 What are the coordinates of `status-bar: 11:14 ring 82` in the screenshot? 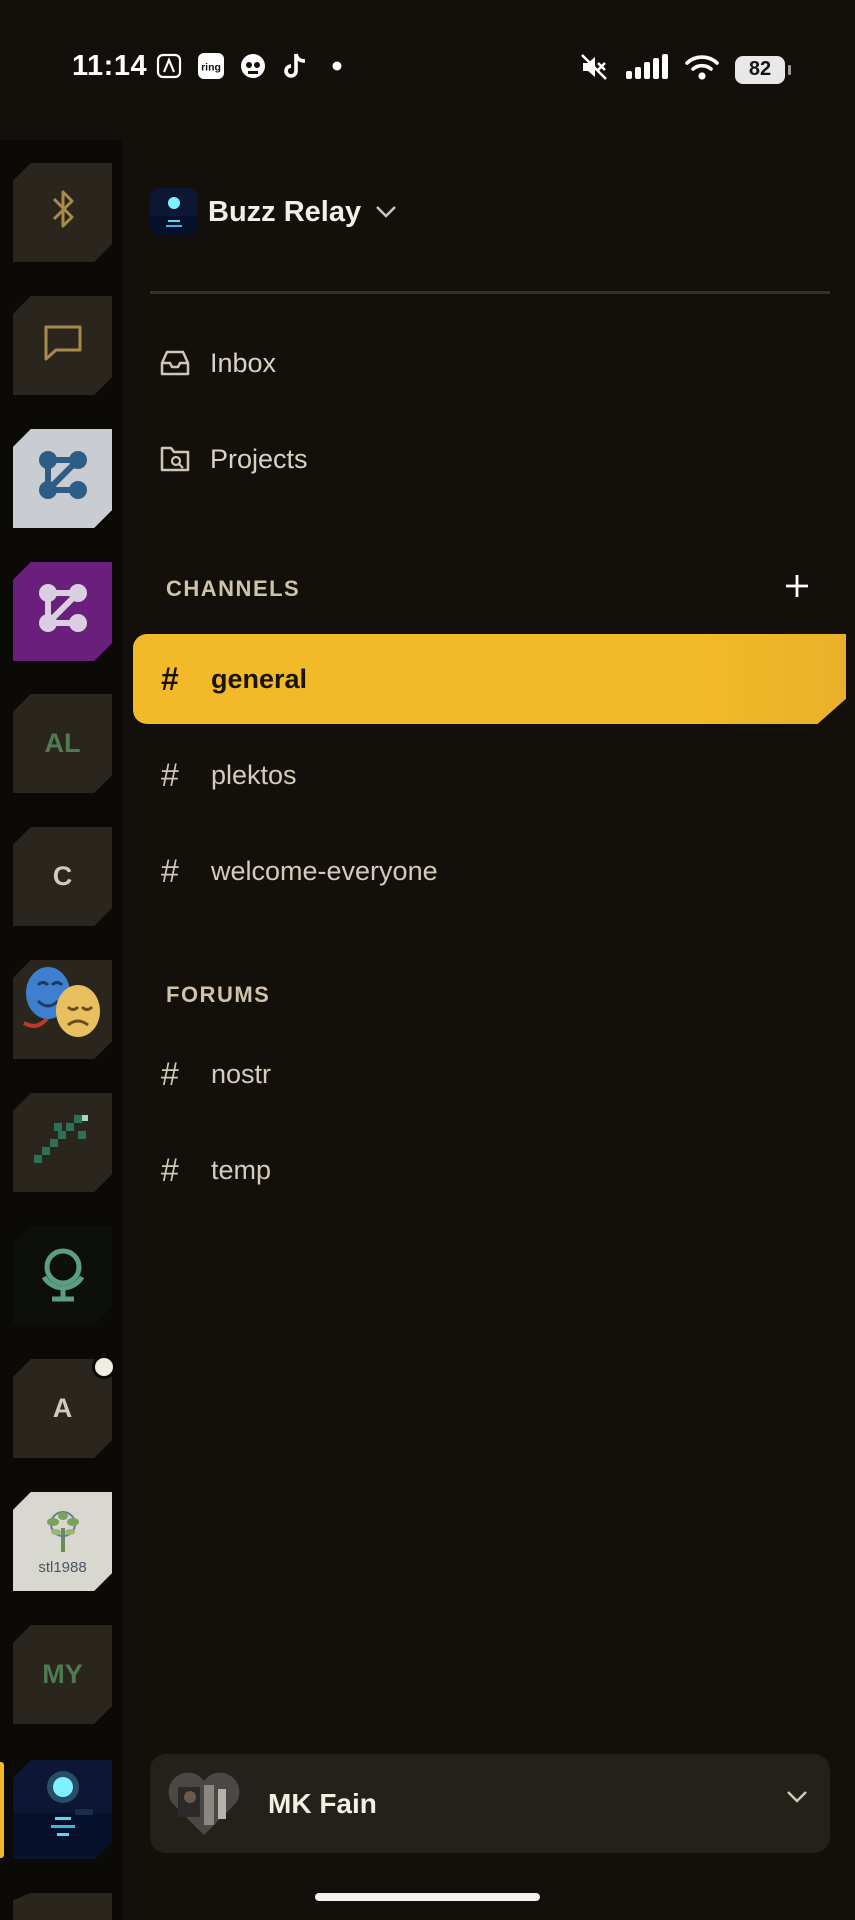 It's located at (427, 70).